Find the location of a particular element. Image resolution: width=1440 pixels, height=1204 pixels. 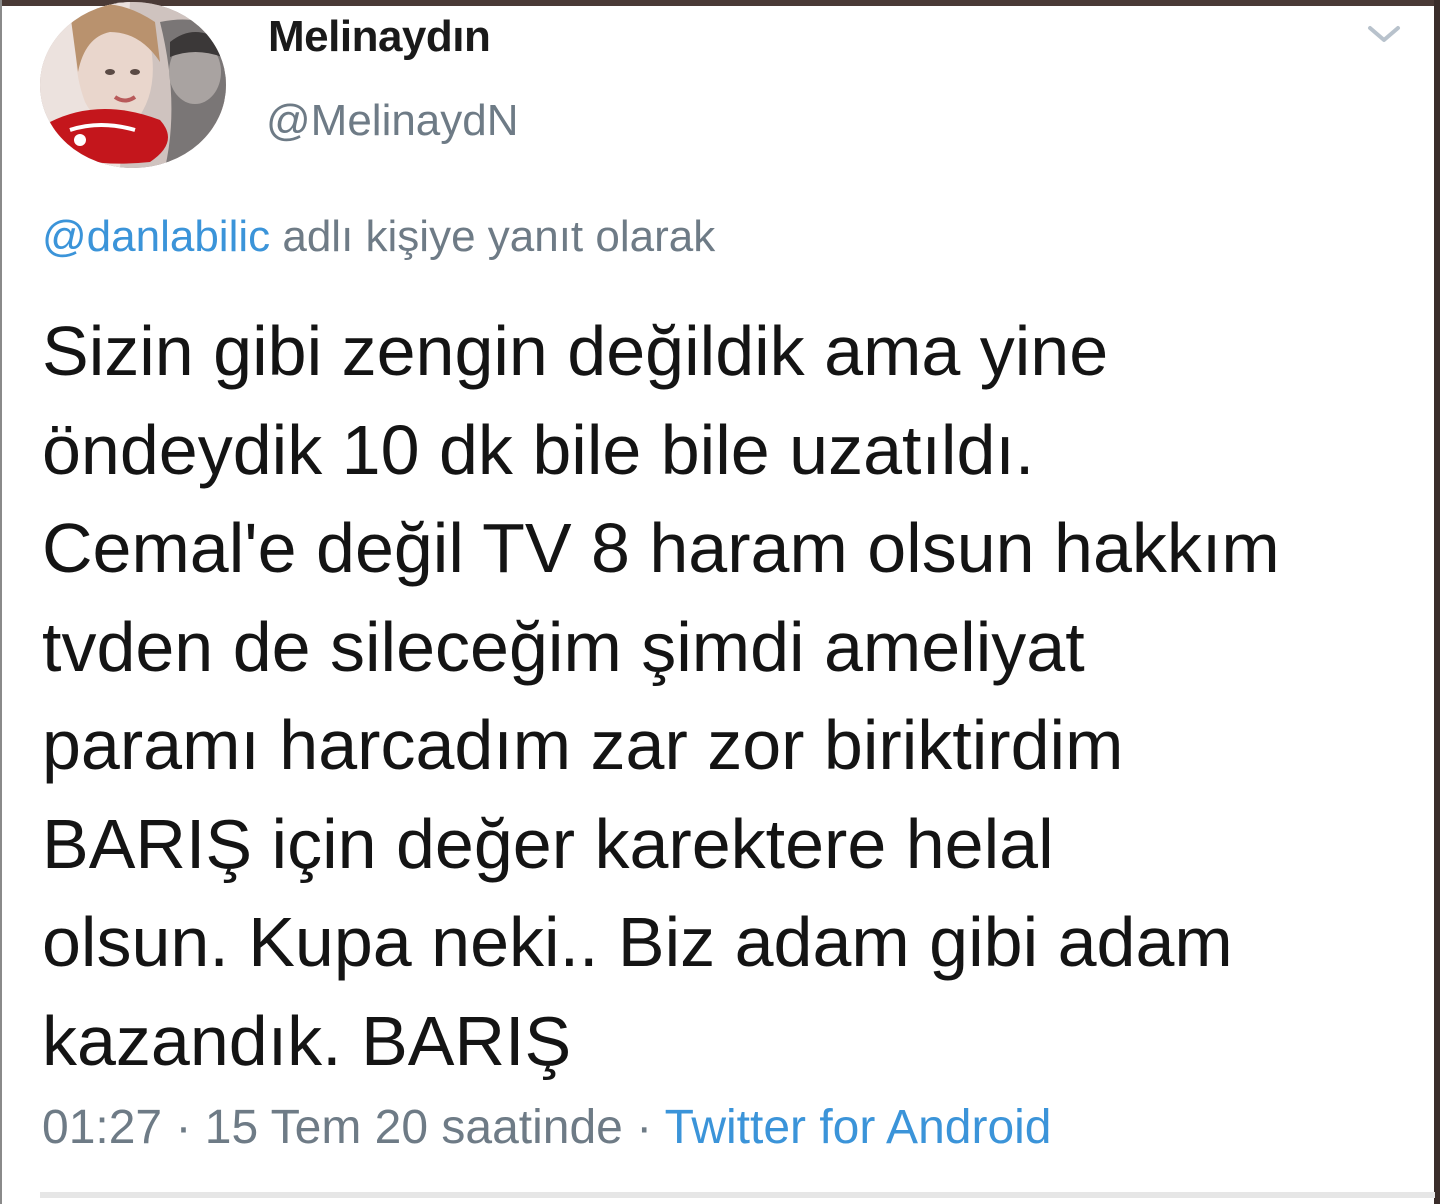

tweet-date: 15 Tem 20 saatinde is located at coordinates (414, 1127).